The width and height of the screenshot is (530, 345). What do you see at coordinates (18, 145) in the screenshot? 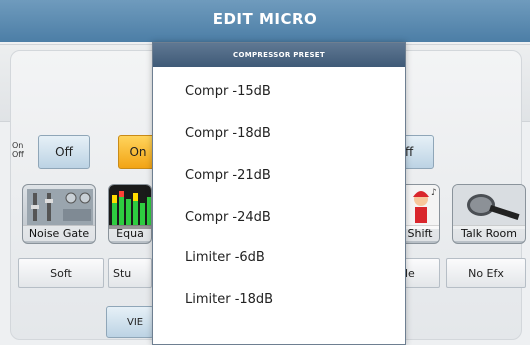
I see `on-label: On` at bounding box center [18, 145].